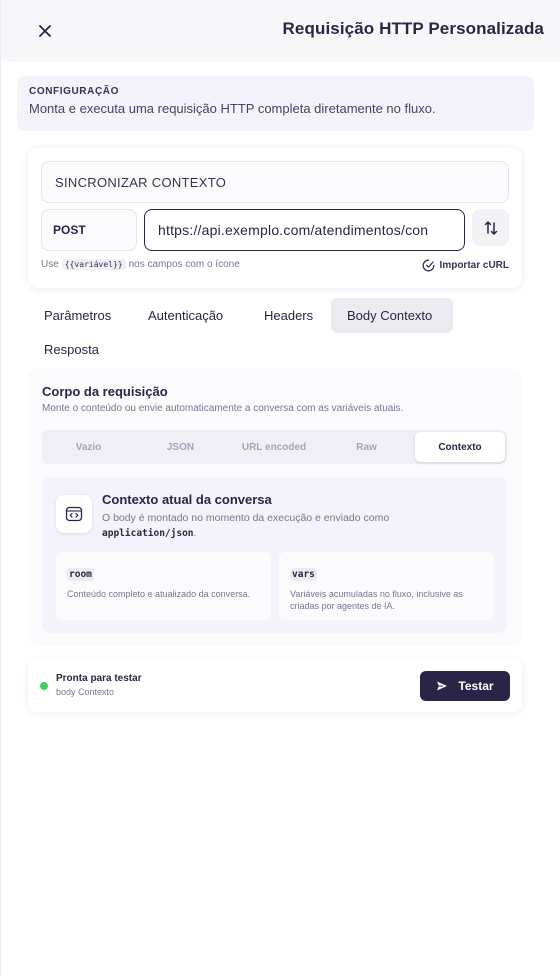  I want to click on status-label: Pronta para testar, so click(99, 678).